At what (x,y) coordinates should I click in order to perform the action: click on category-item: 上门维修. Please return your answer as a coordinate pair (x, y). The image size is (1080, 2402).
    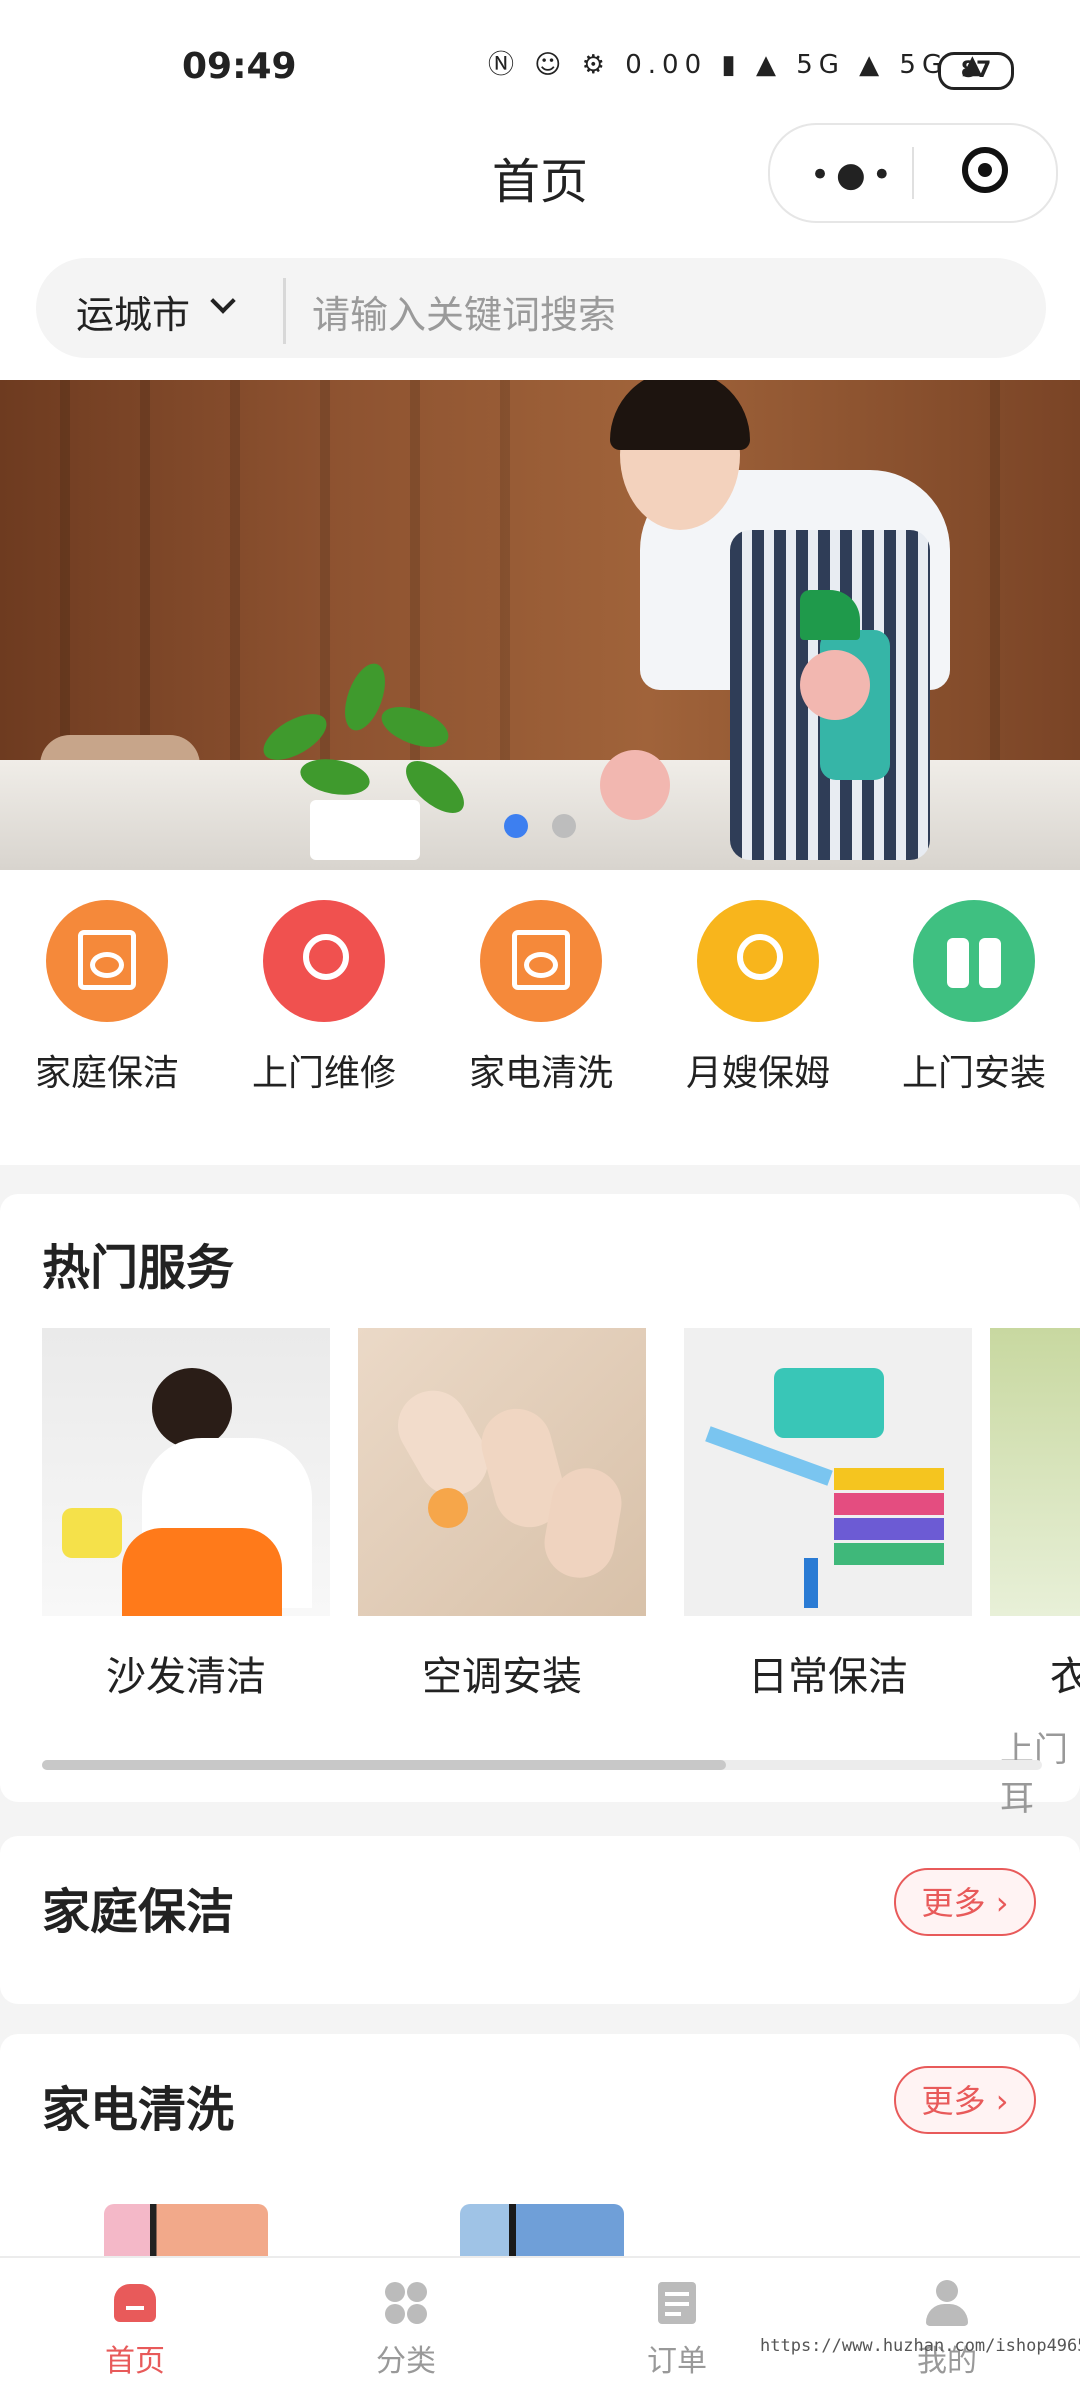
    Looking at the image, I should click on (324, 998).